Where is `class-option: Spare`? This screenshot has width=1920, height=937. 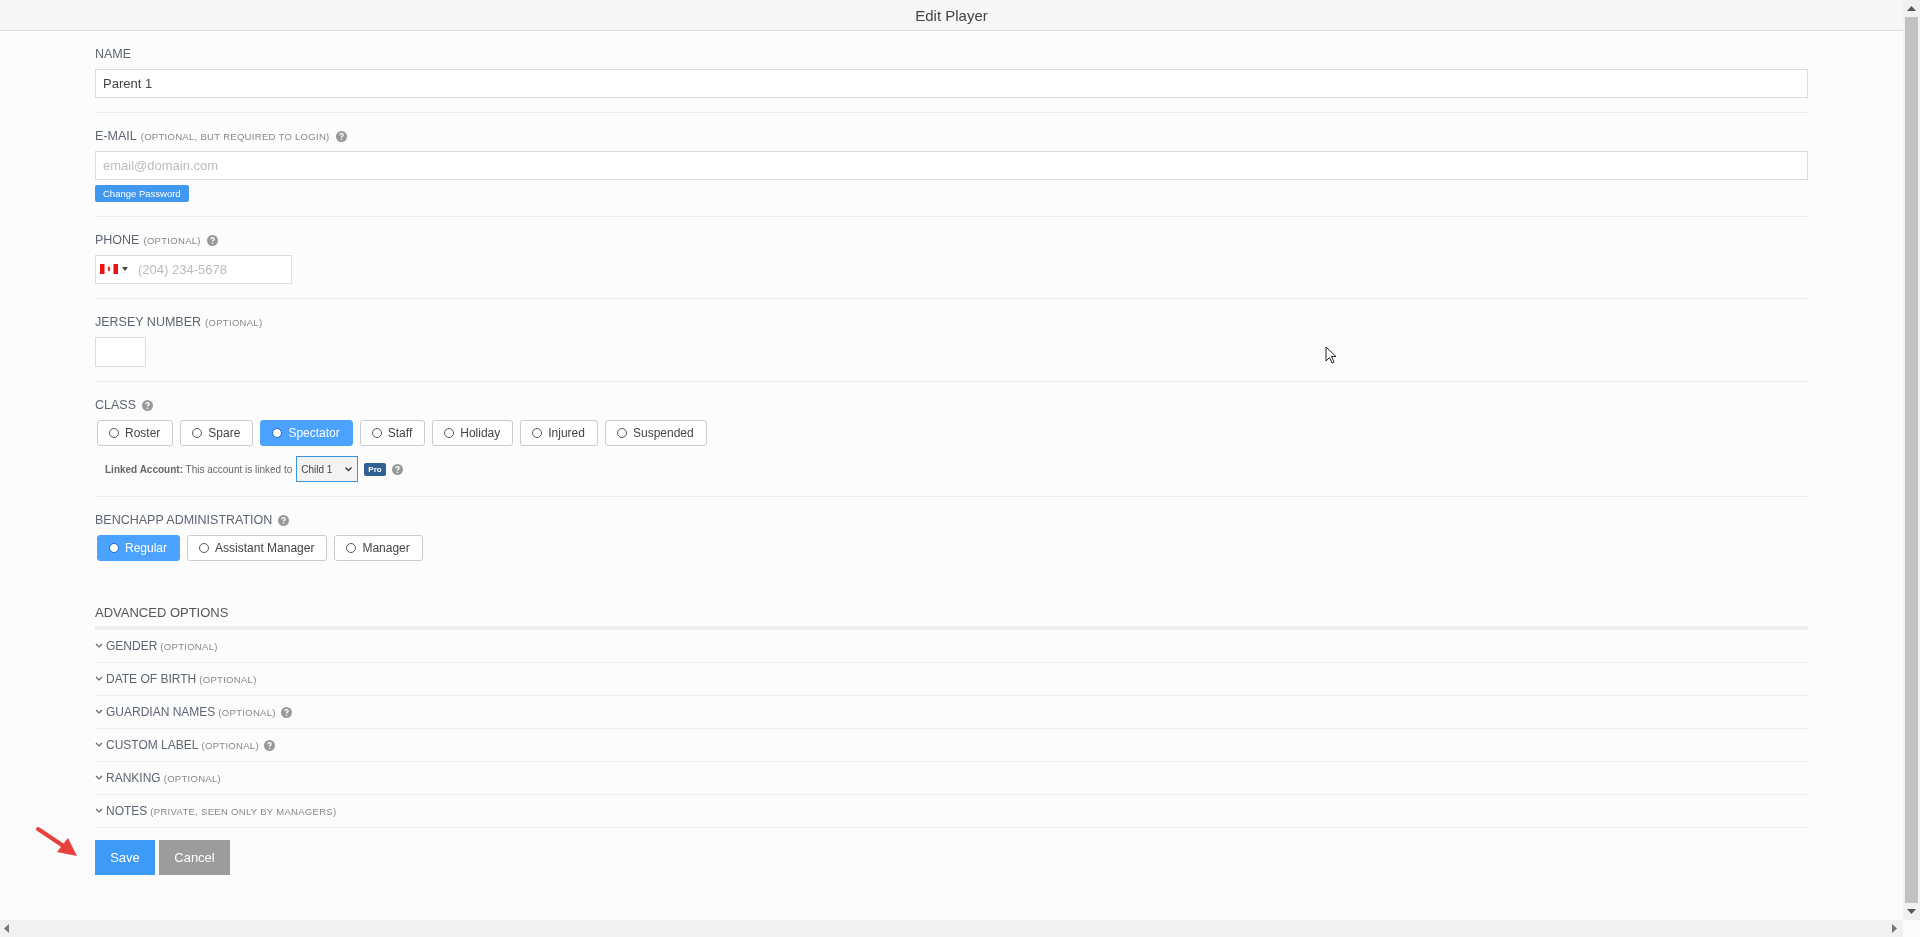
class-option: Spare is located at coordinates (217, 433).